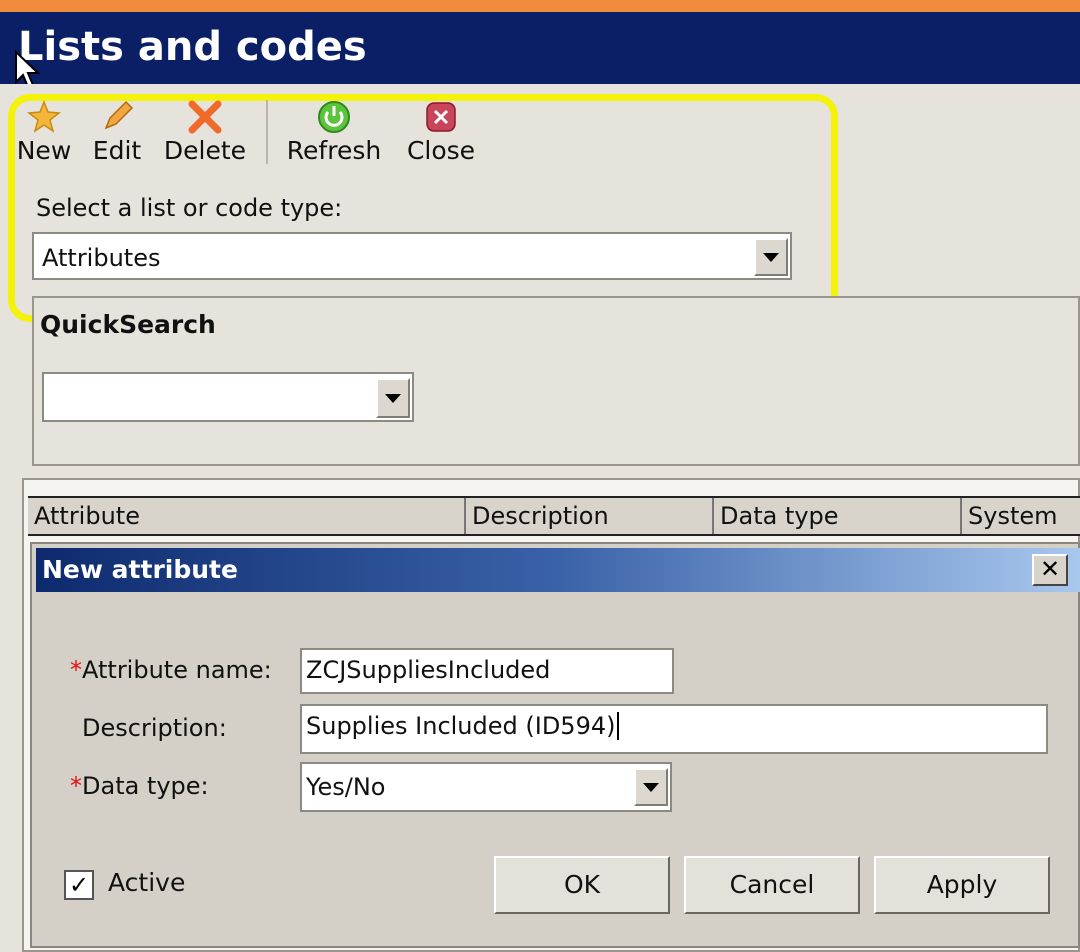 The image size is (1080, 952). What do you see at coordinates (192, 47) in the screenshot?
I see `window-title: Lists and codes` at bounding box center [192, 47].